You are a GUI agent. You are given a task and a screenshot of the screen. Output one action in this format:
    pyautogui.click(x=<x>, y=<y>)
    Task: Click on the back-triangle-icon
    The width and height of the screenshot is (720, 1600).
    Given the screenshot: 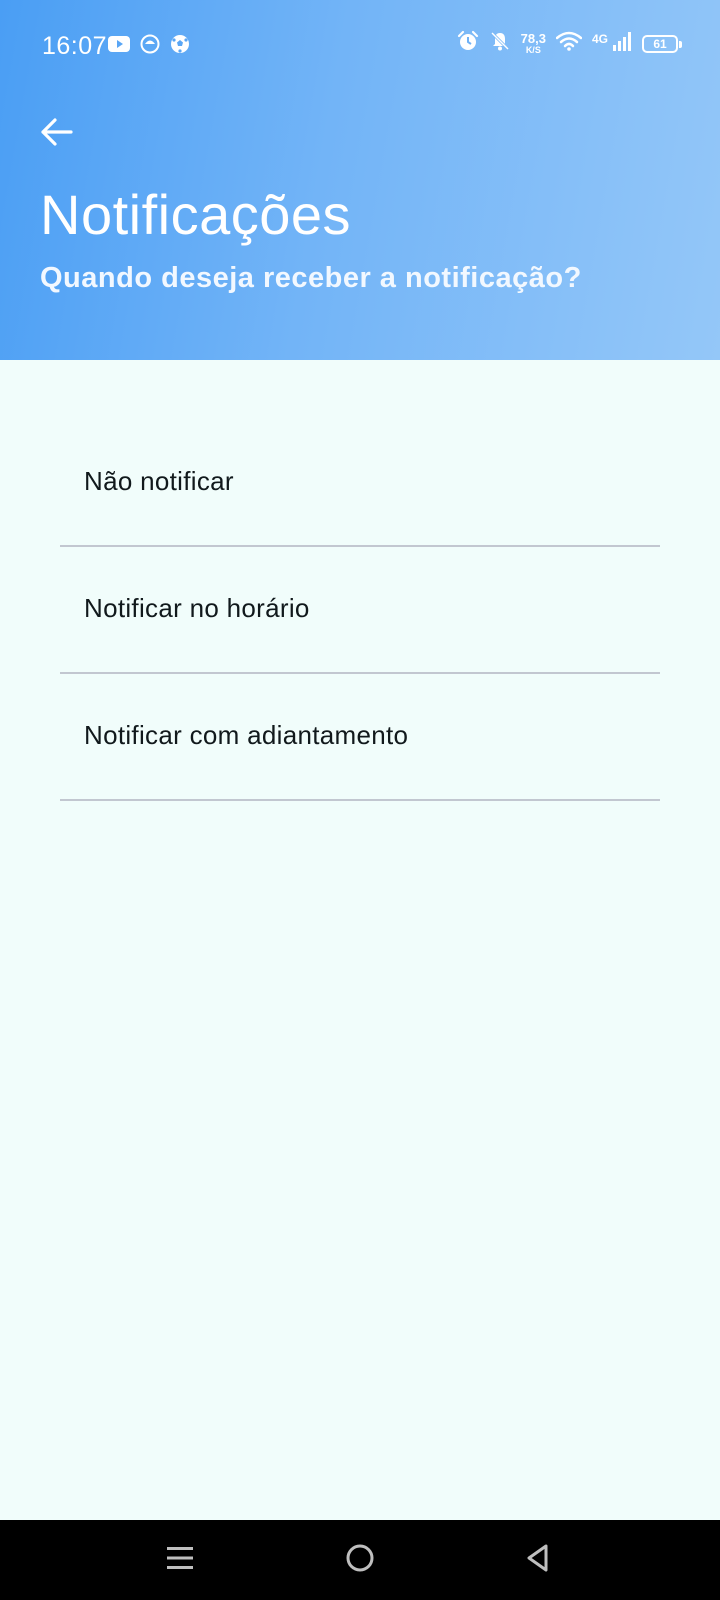 What is the action you would take?
    pyautogui.click(x=538, y=1560)
    